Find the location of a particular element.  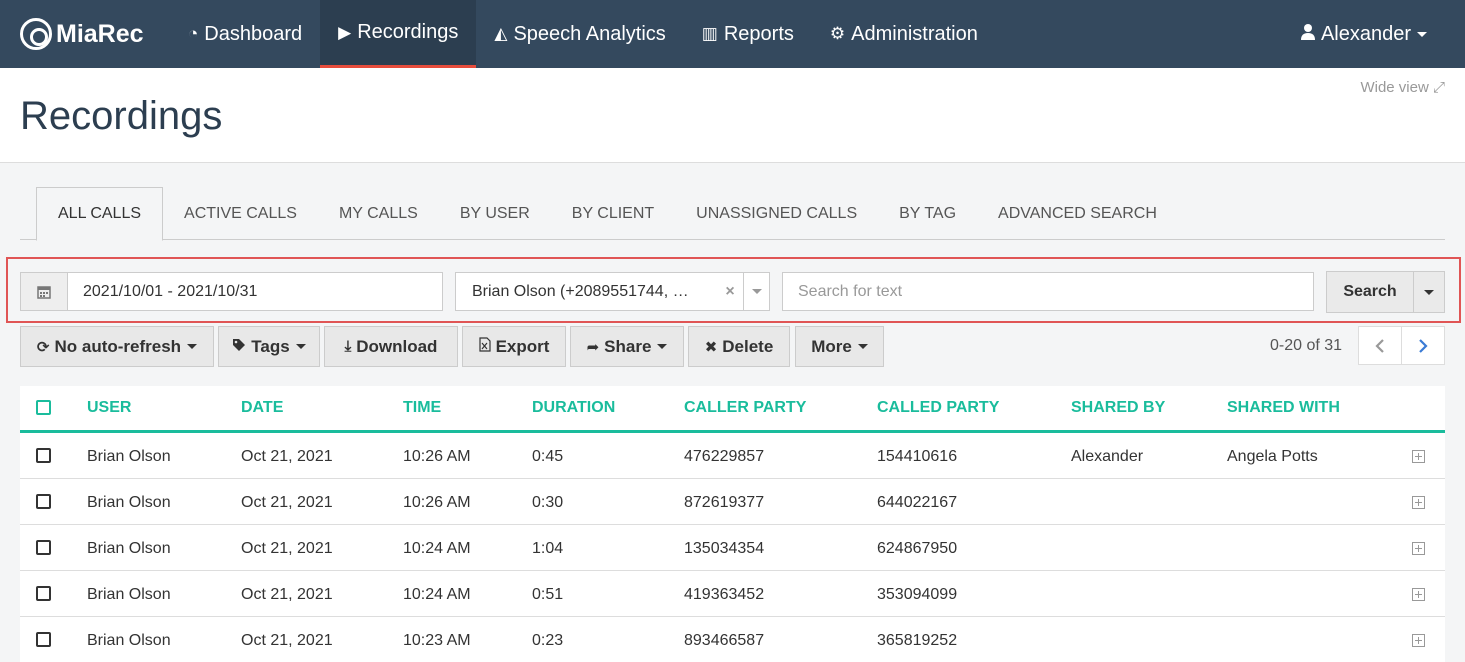

column-header-called-party: CALLED PARTY is located at coordinates (938, 408).